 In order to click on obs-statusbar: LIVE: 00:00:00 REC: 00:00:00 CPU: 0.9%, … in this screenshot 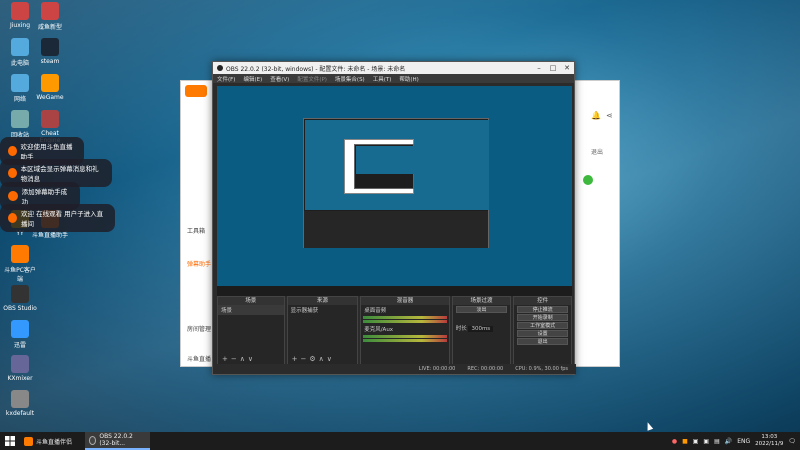, I will do `click(394, 369)`.